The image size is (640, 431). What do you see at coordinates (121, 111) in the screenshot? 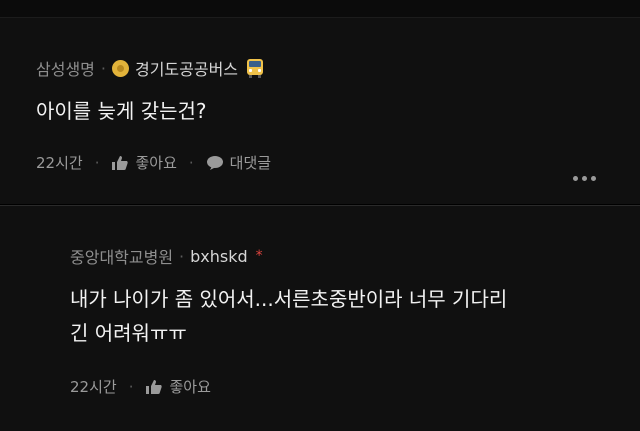
I see `post-body: 아이를 늦게 갖는건?` at bounding box center [121, 111].